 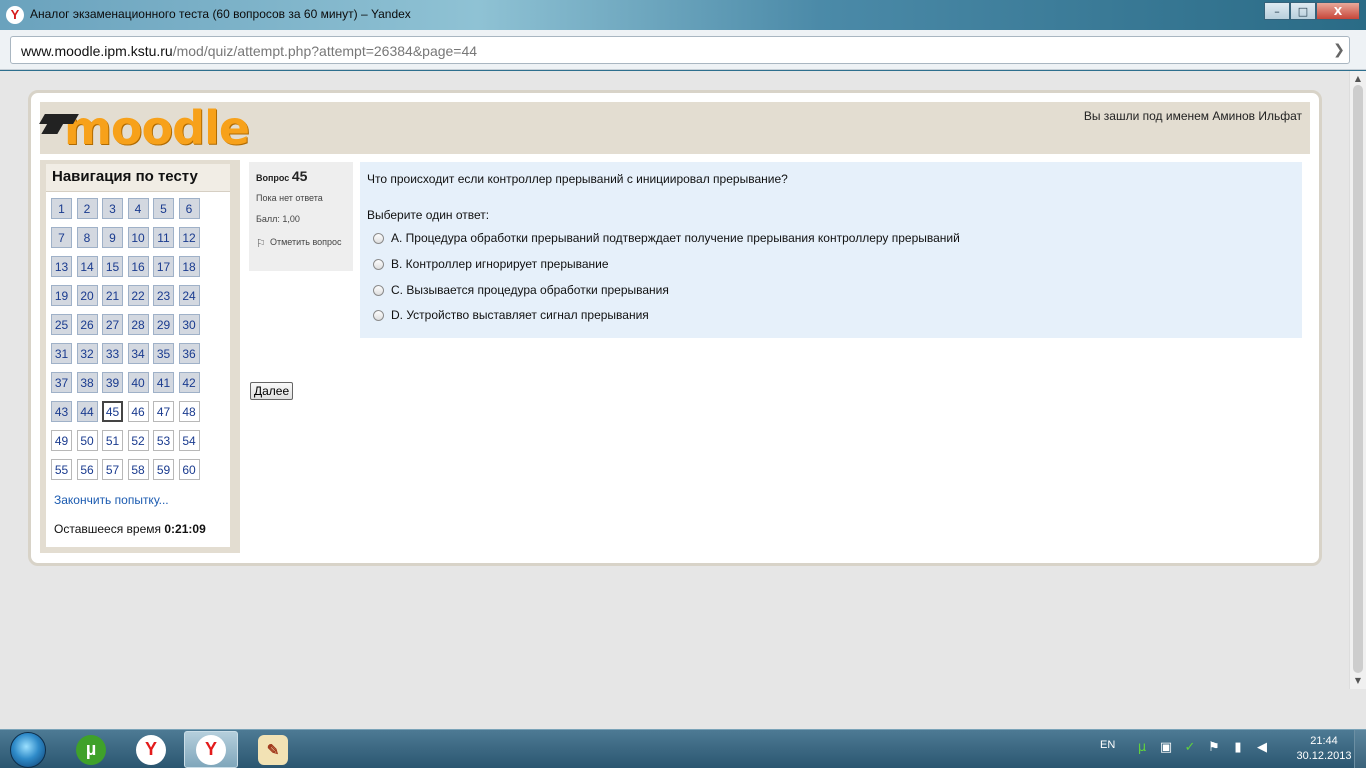 What do you see at coordinates (163, 353) in the screenshot?
I see `question-nav-button: 35` at bounding box center [163, 353].